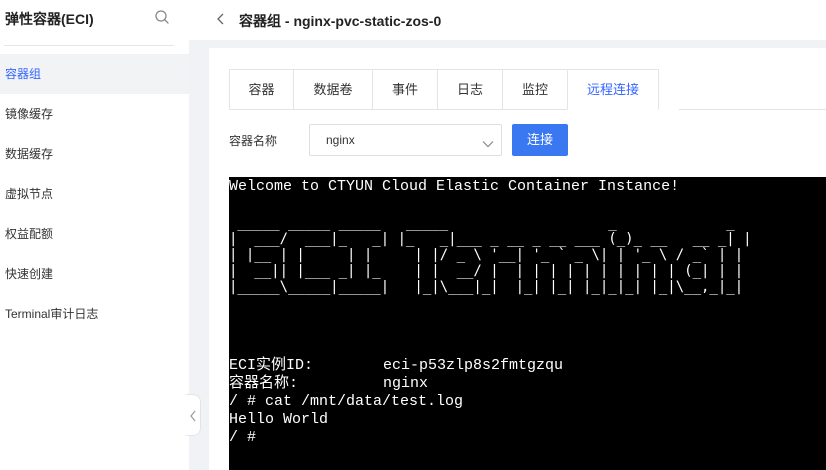 This screenshot has width=826, height=470. I want to click on container-select-value: nginx, so click(340, 140).